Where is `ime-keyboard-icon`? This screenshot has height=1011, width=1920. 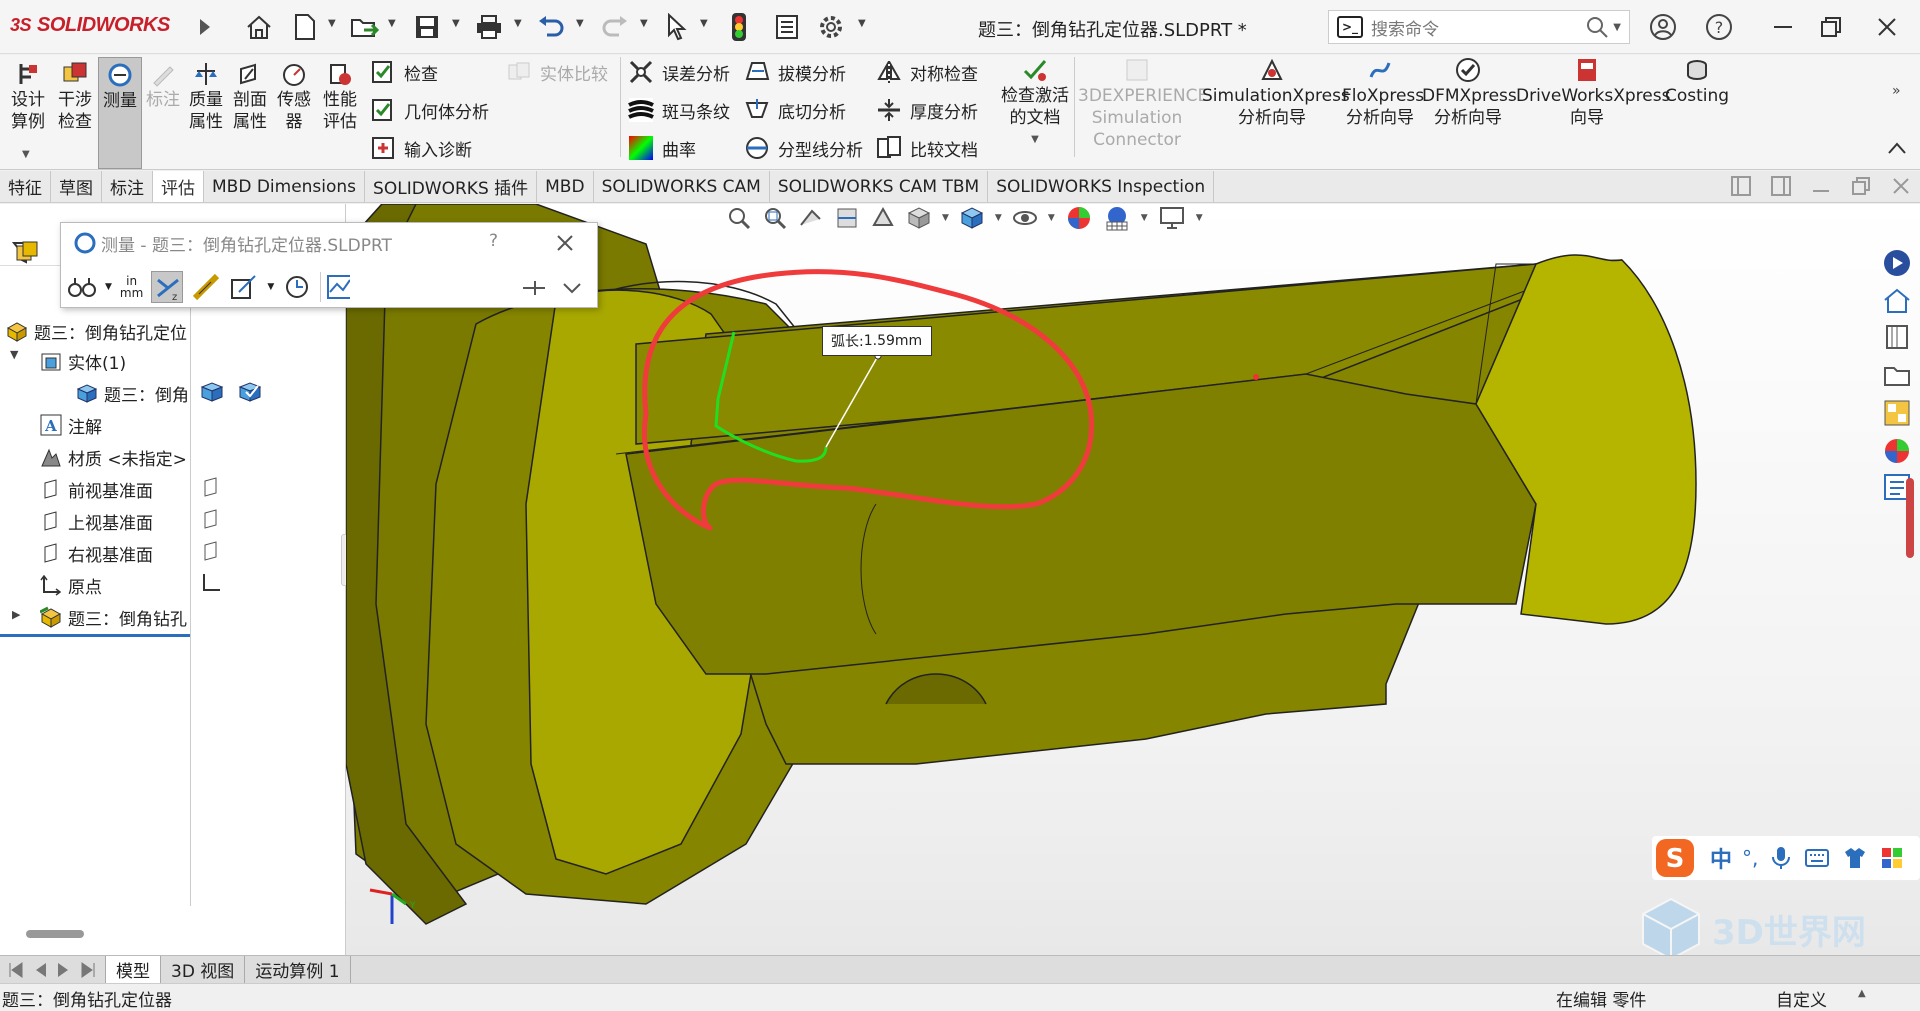 ime-keyboard-icon is located at coordinates (1817, 858).